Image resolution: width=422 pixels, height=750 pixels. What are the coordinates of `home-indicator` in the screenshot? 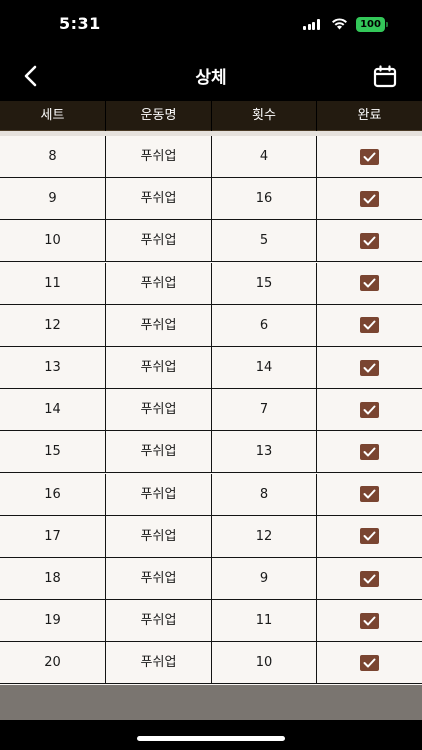 It's located at (211, 738).